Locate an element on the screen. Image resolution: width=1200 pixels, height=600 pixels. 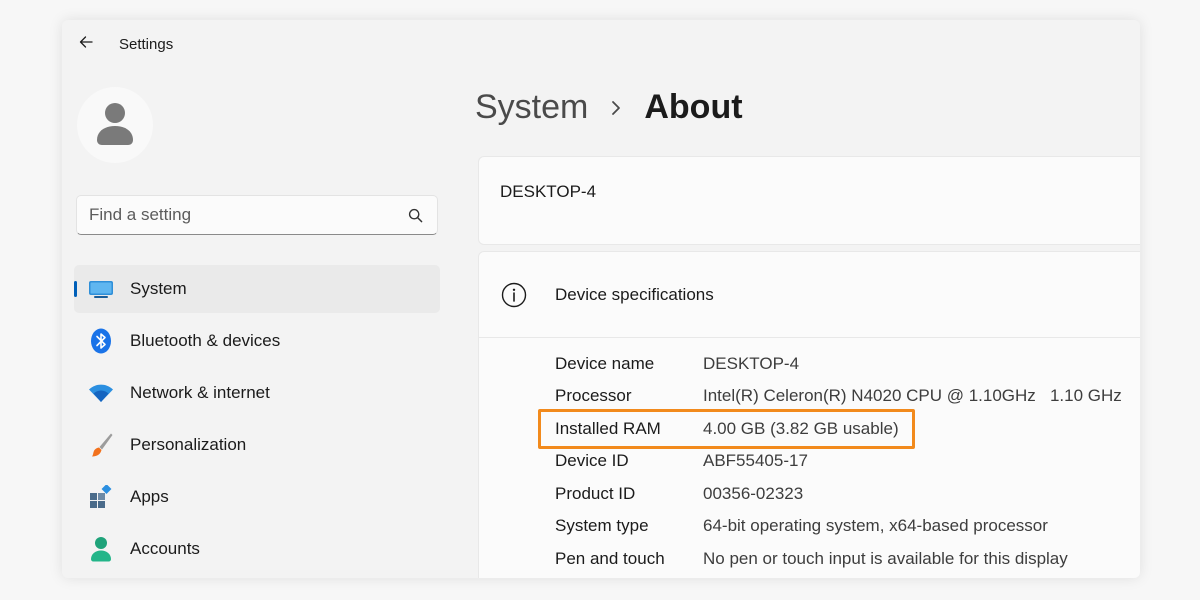
spec-label: Device ID is located at coordinates (592, 460).